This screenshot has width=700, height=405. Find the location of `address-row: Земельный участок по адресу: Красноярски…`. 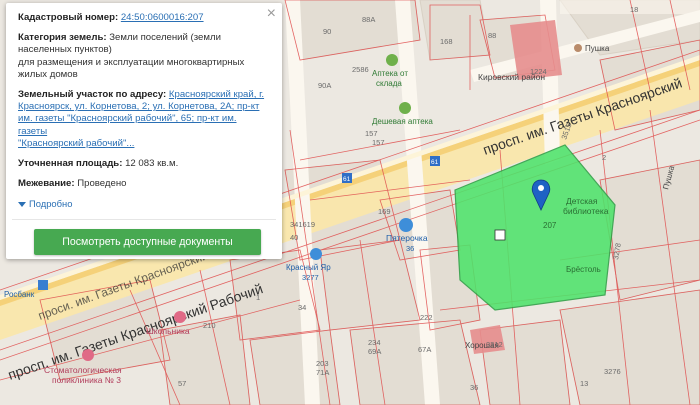

address-row: Земельный участок по адресу: Красноярски… is located at coordinates (143, 119).